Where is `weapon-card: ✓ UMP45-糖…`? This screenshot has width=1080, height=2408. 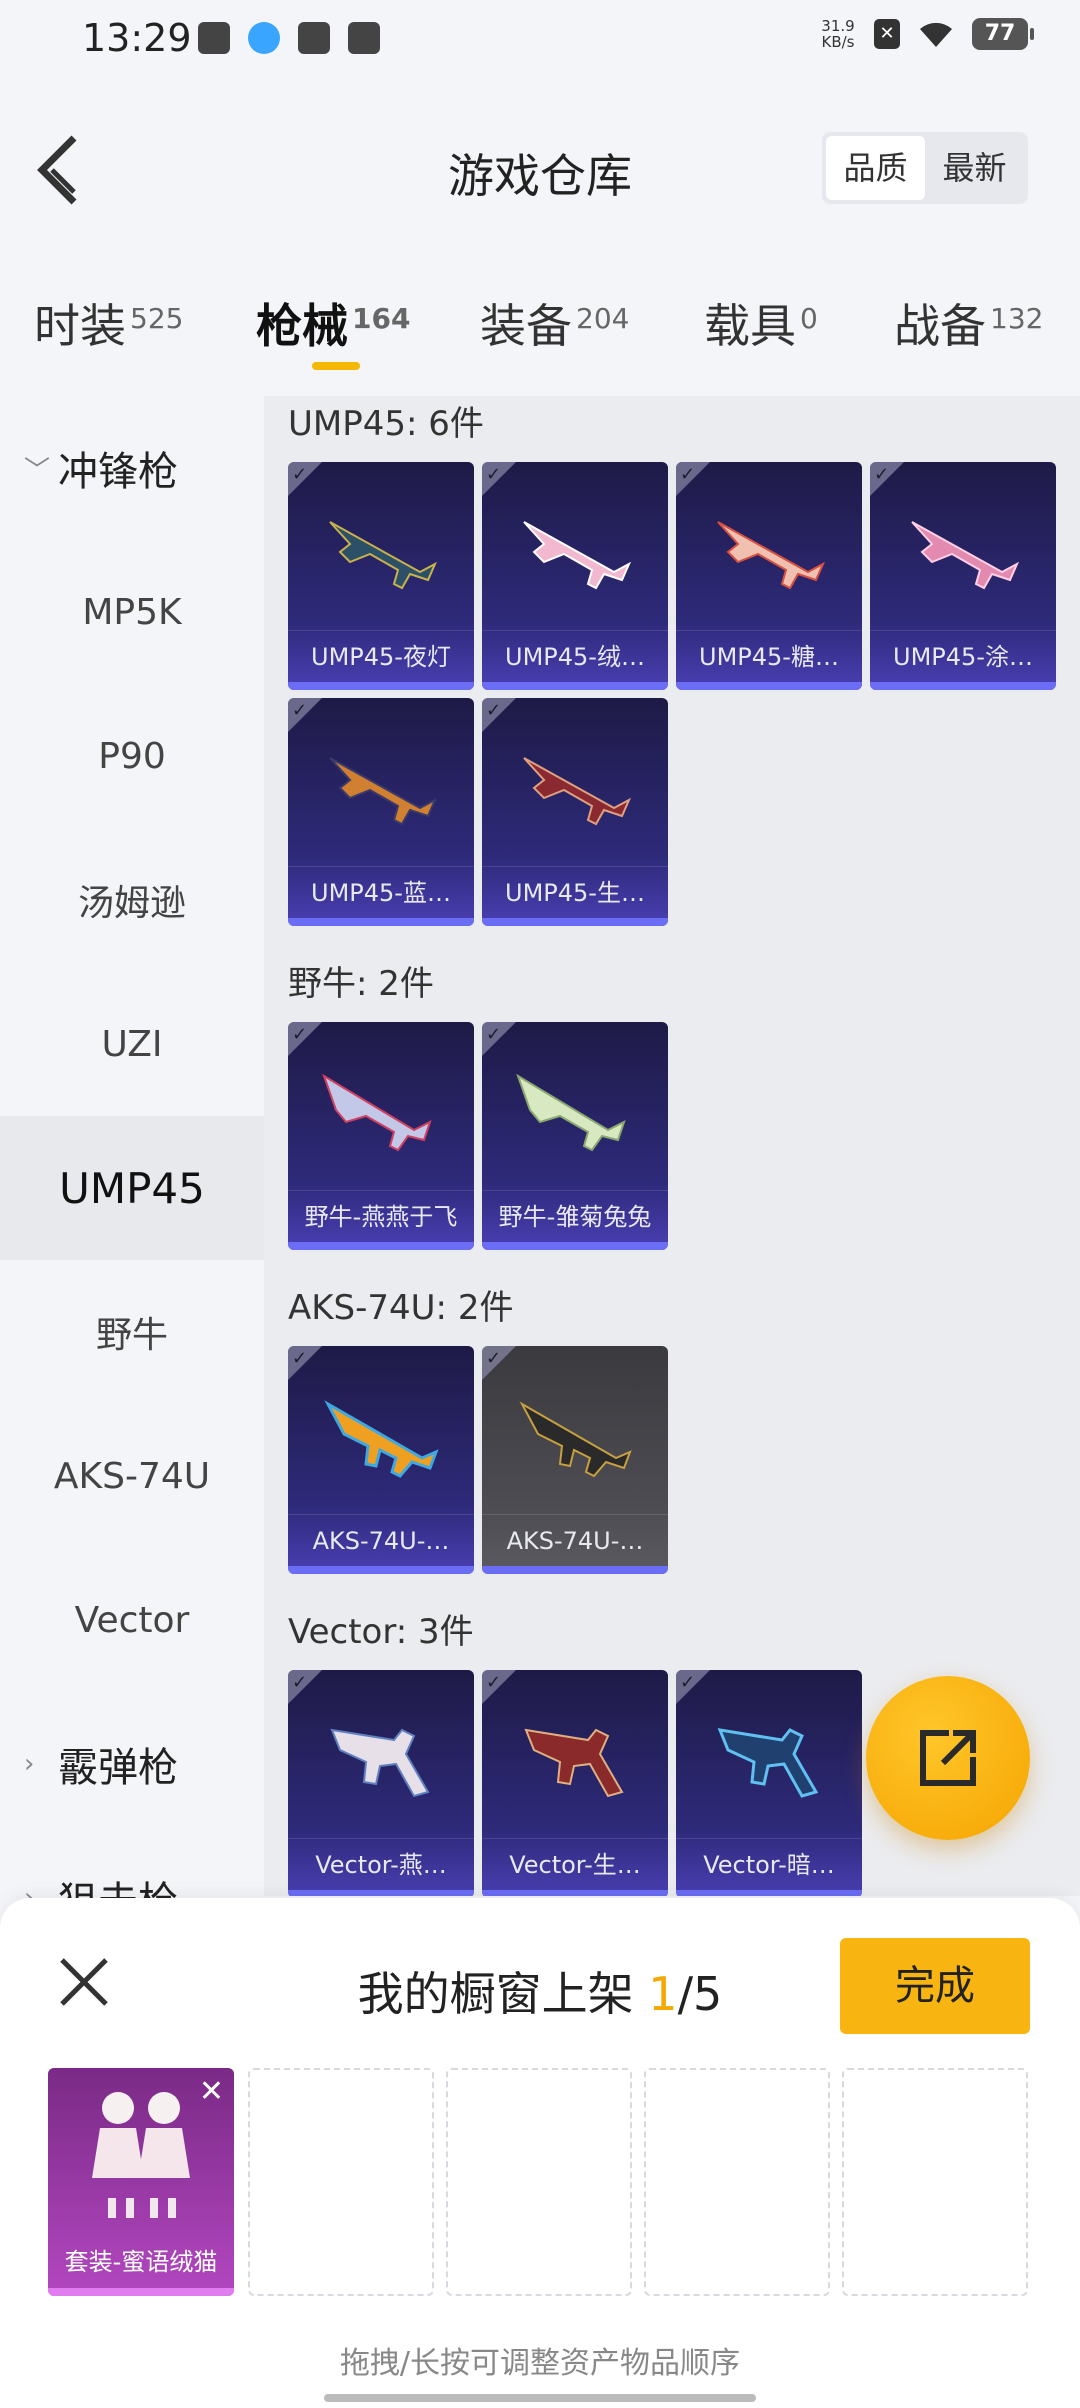
weapon-card: ✓ UMP45-糖… is located at coordinates (769, 576).